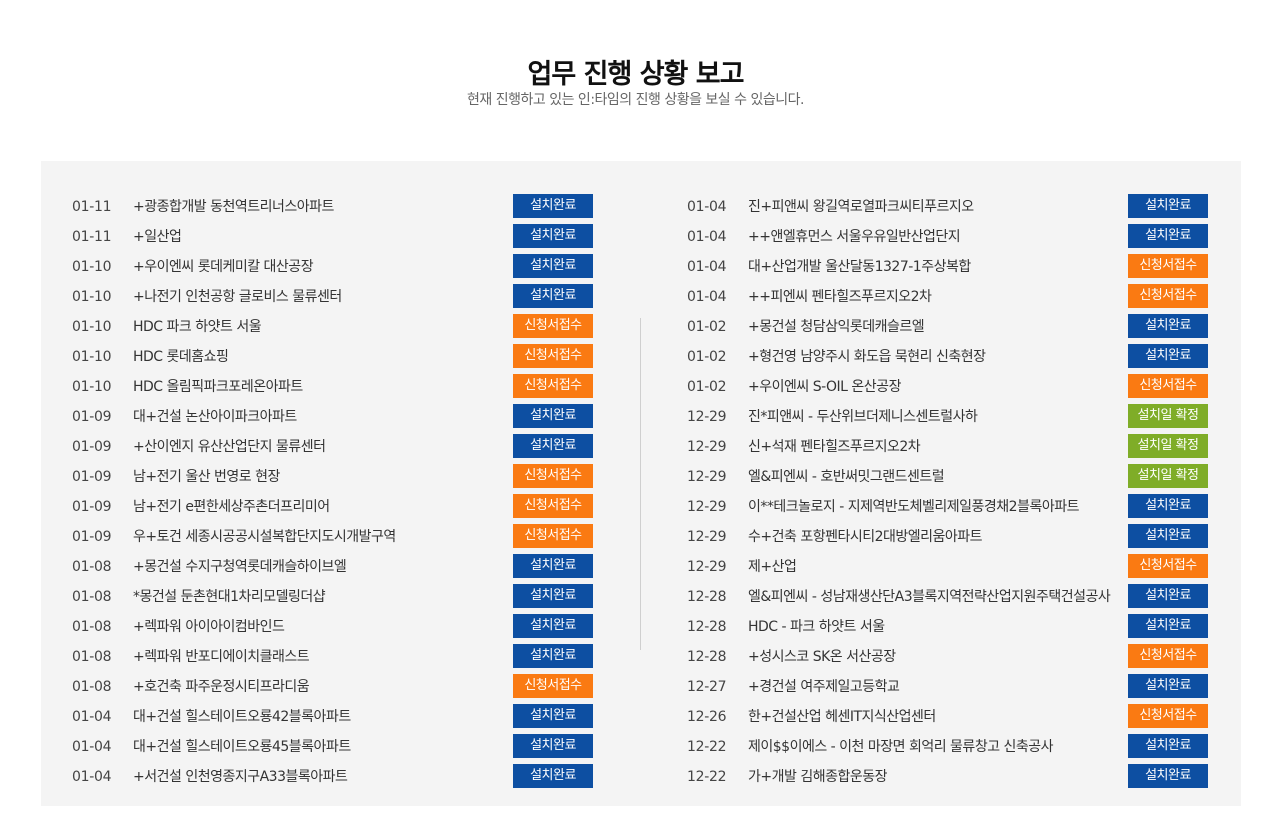  I want to click on list-item: 01-09 남+전기 울산 번영로 현장 신청서접수, so click(339, 479).